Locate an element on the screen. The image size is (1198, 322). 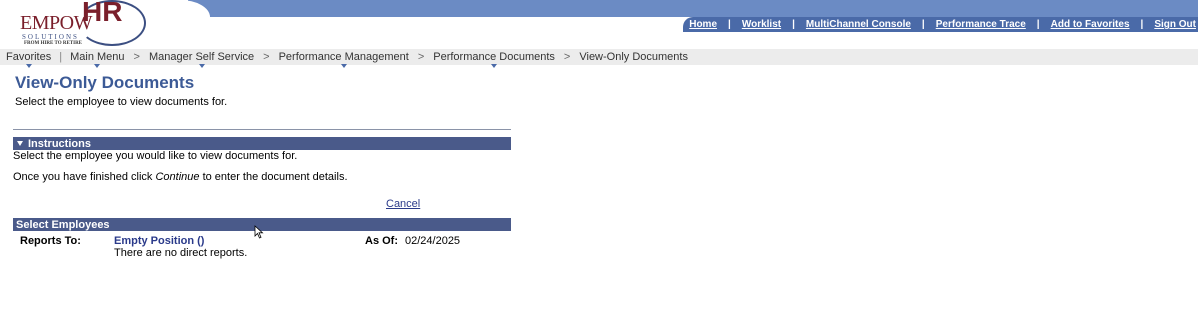
breadcrumb-favorites: Favorites is located at coordinates (29, 59).